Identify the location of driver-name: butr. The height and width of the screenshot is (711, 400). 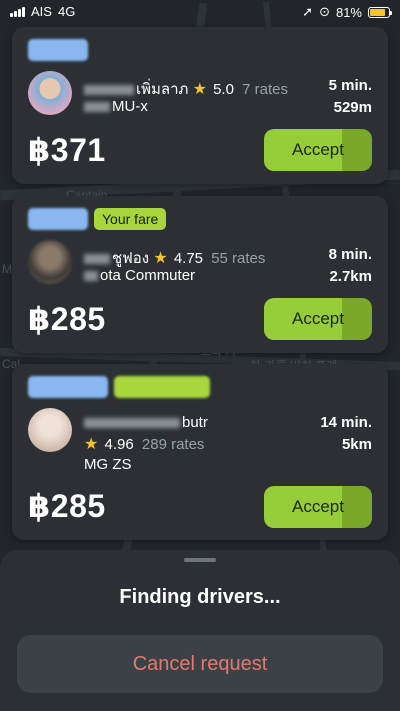
(195, 422).